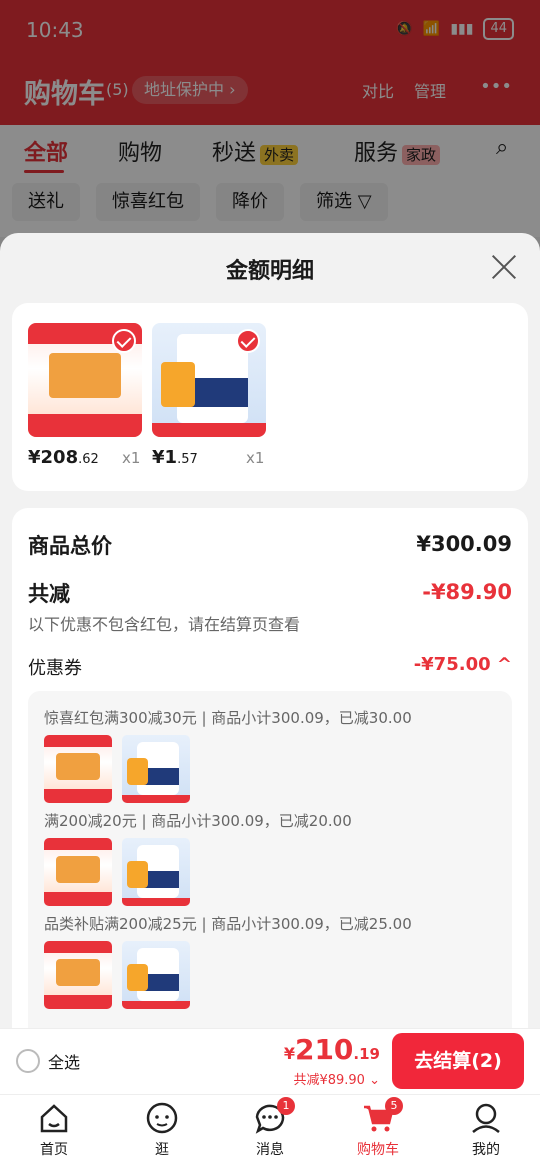 Image resolution: width=540 pixels, height=1165 pixels. Describe the element at coordinates (162, 1150) in the screenshot. I see `tab-label: 逛` at that location.